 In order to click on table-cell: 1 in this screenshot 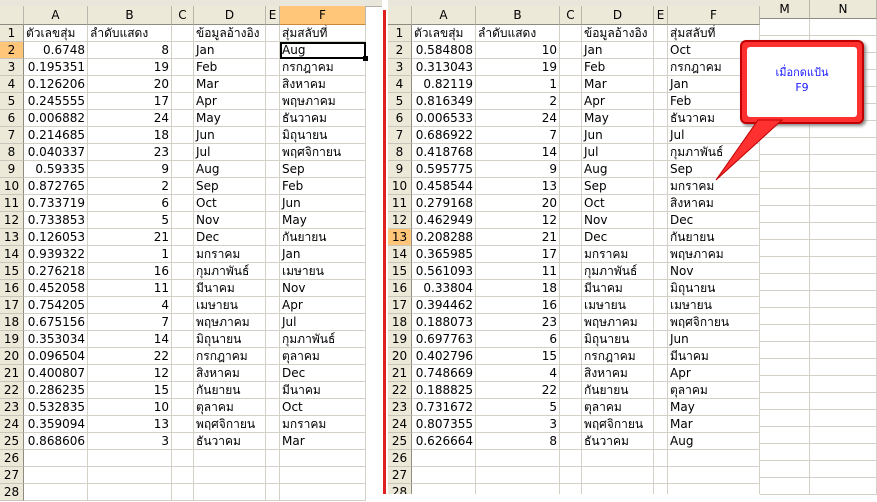, I will do `click(130, 254)`.